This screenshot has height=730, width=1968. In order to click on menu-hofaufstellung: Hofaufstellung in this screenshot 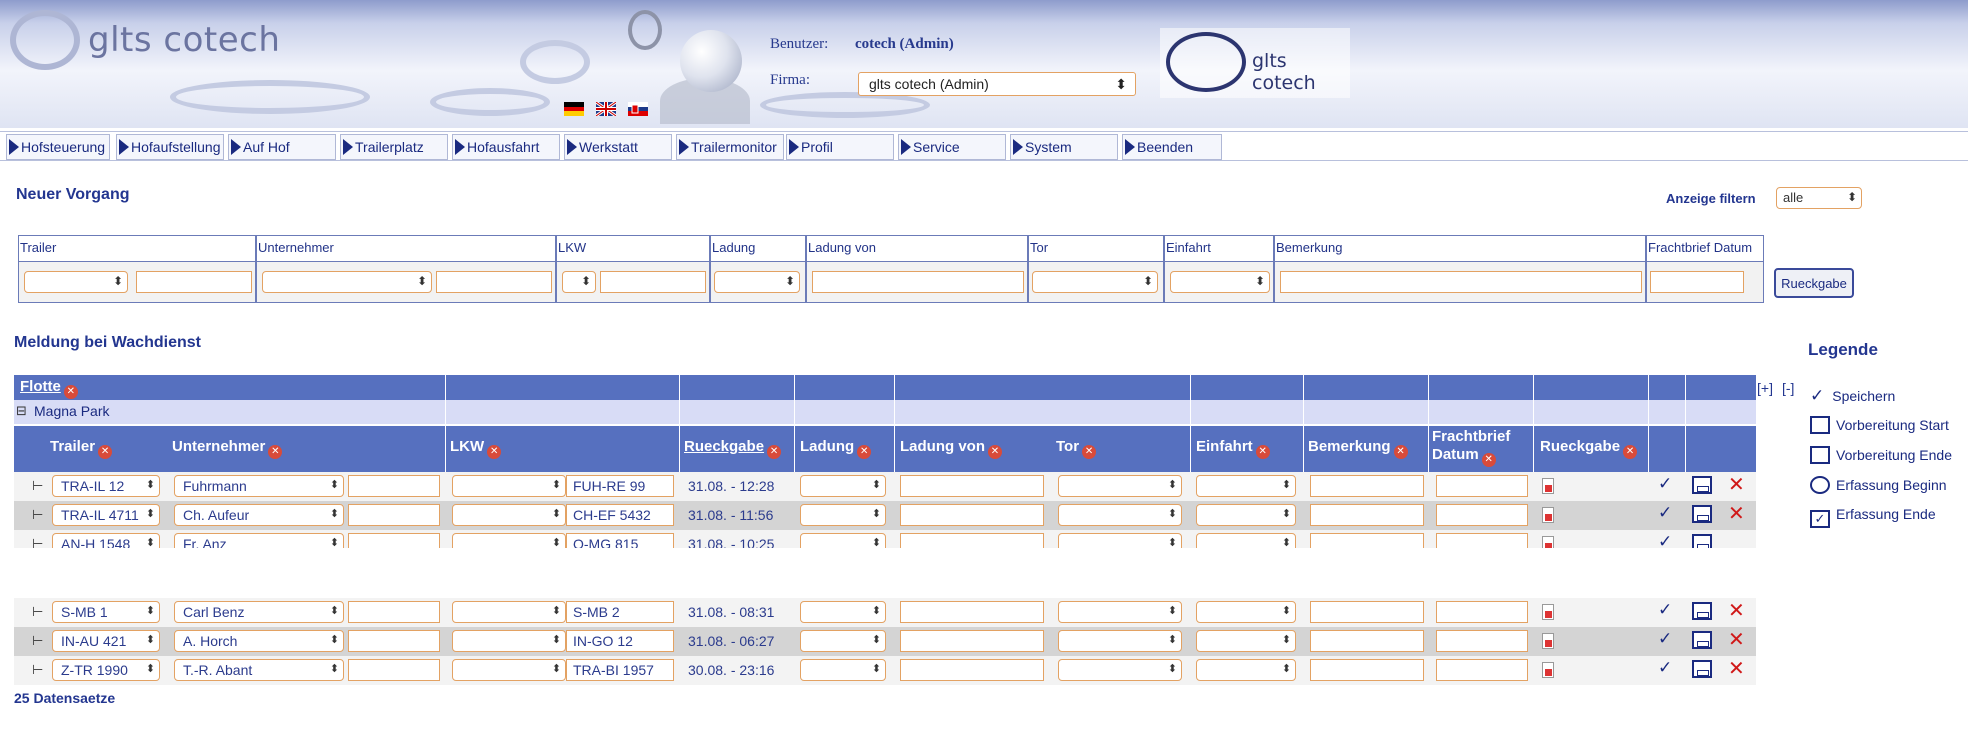, I will do `click(170, 147)`.